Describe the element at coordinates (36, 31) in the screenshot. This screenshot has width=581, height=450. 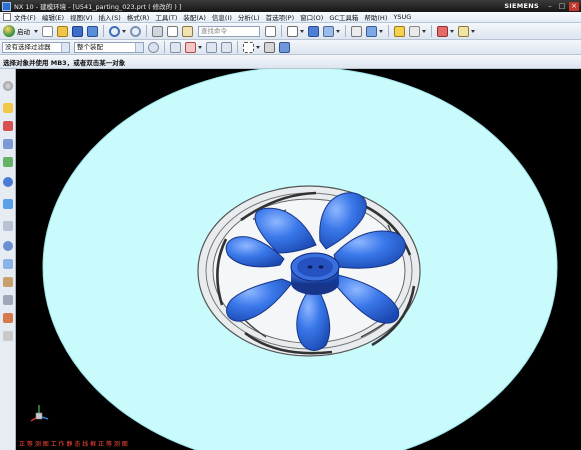
I see `start-dropdown-icon` at that location.